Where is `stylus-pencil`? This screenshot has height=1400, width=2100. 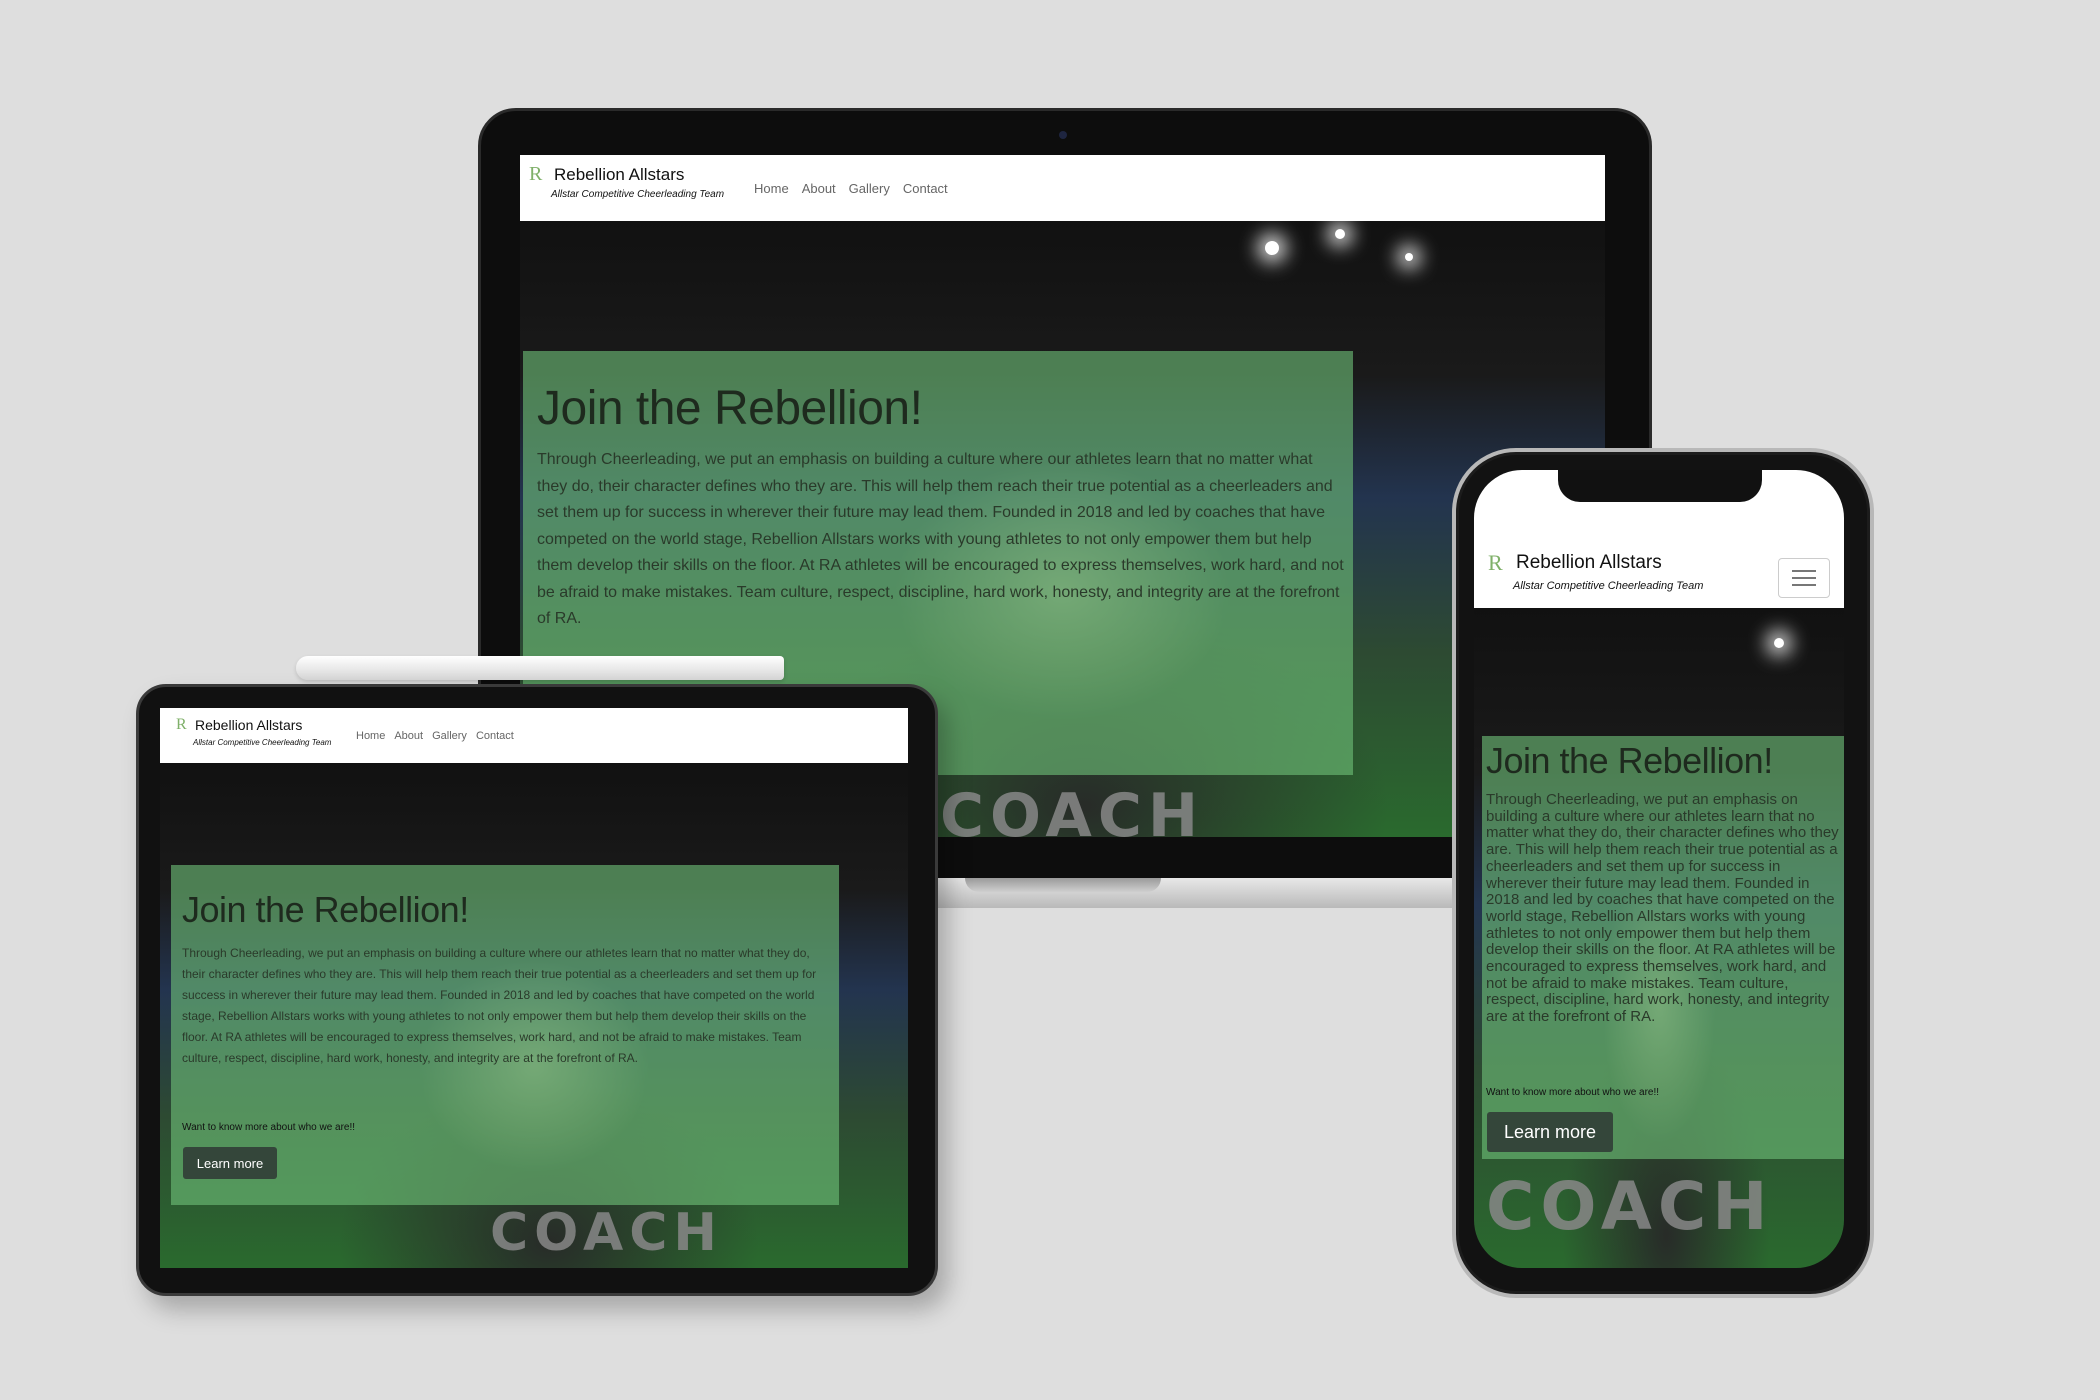 stylus-pencil is located at coordinates (540, 668).